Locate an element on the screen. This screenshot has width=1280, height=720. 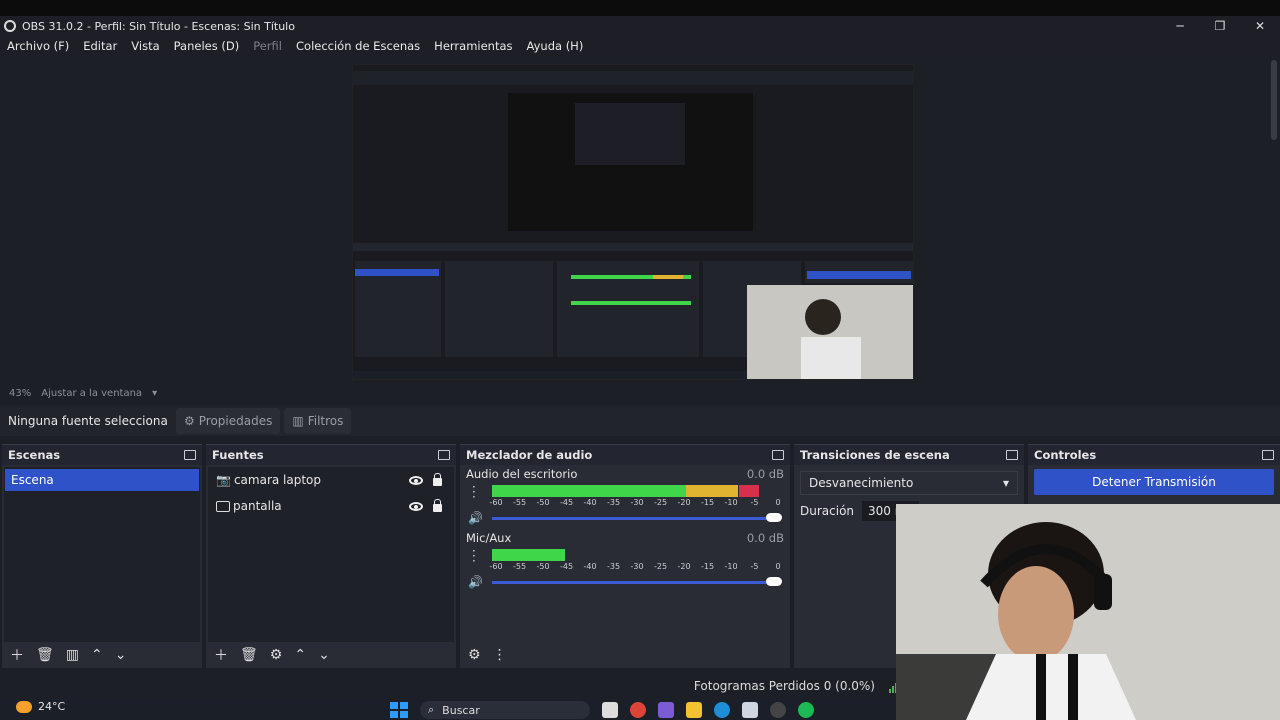
menu-coleccion: Colección de Escenas is located at coordinates (358, 46).